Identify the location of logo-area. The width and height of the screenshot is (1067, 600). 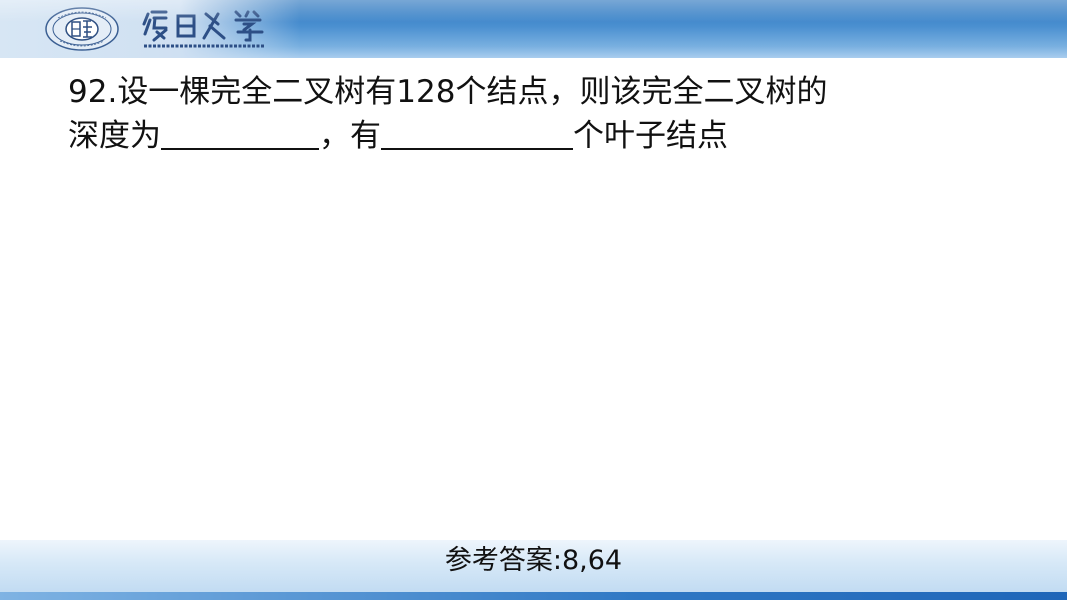
(150, 29).